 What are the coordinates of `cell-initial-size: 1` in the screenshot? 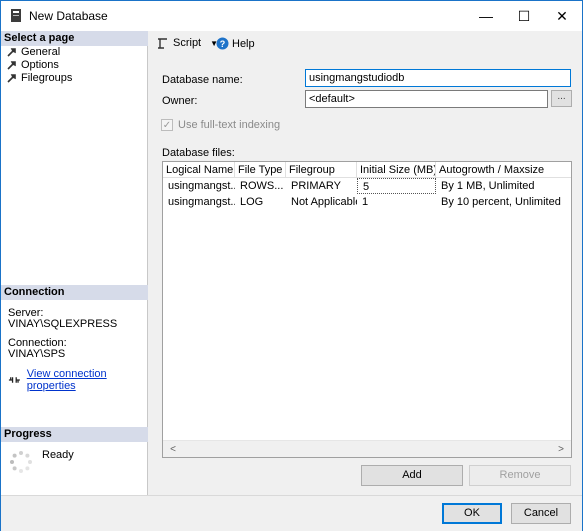 It's located at (396, 202).